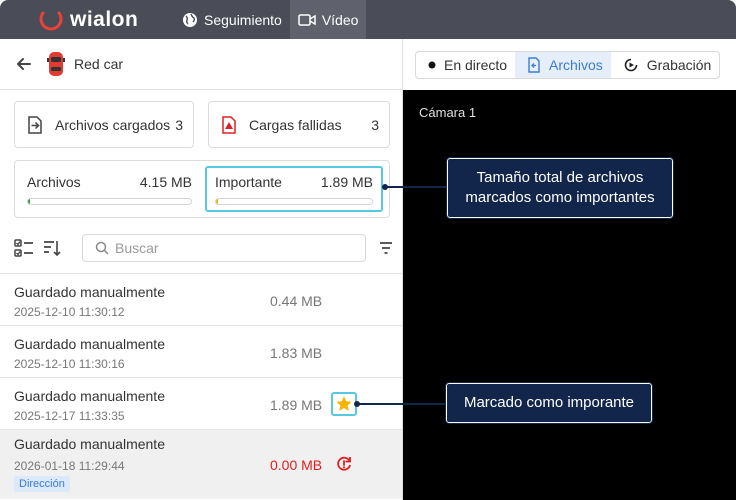 Image resolution: width=736 pixels, height=500 pixels. What do you see at coordinates (340, 19) in the screenshot?
I see `nav-tab-label: Vídeo` at bounding box center [340, 19].